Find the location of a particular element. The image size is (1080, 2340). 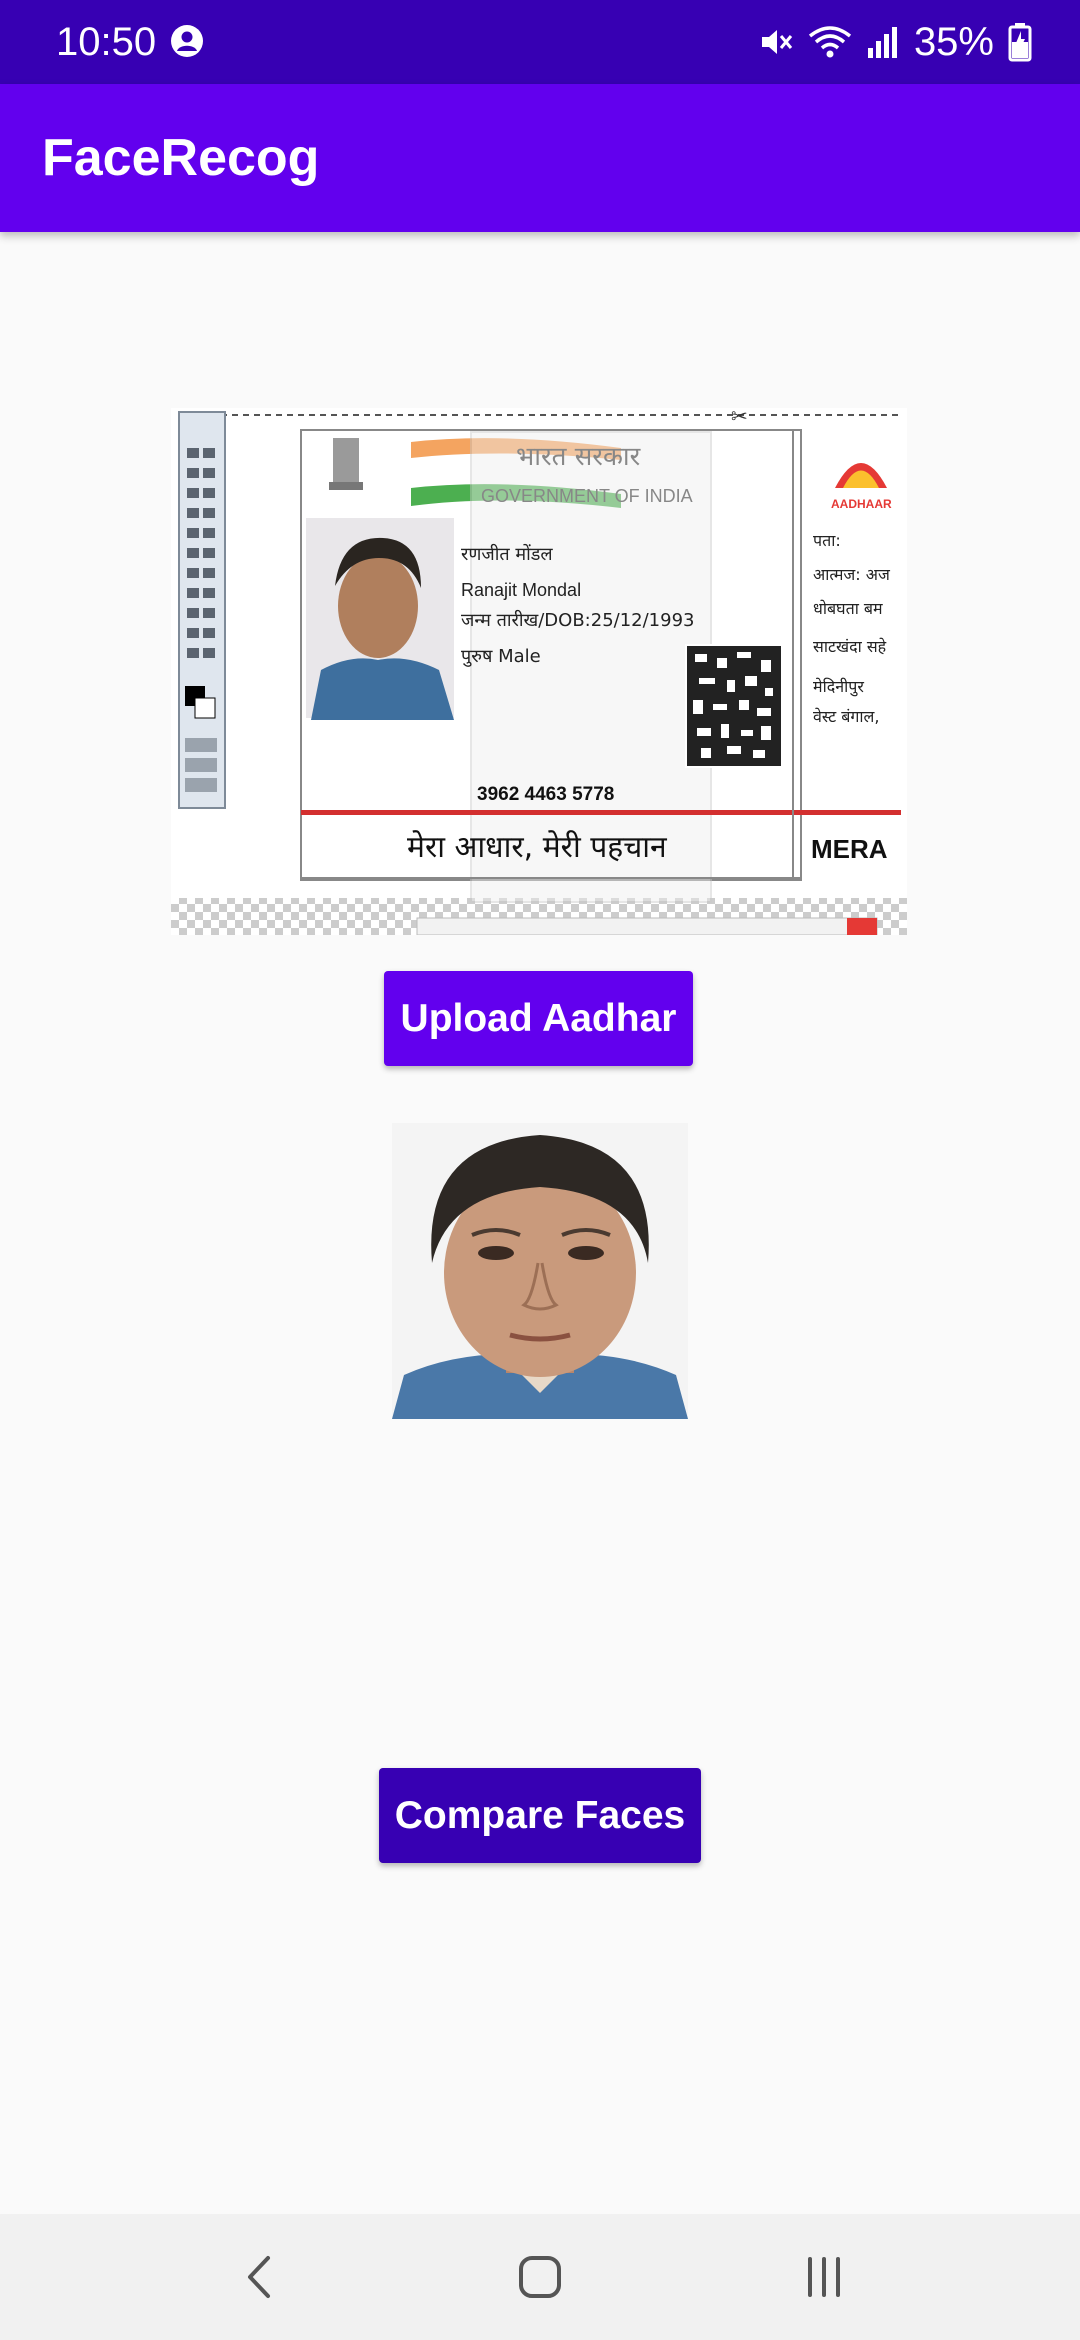

svg-text: पुरुष Male is located at coordinates (501, 656).